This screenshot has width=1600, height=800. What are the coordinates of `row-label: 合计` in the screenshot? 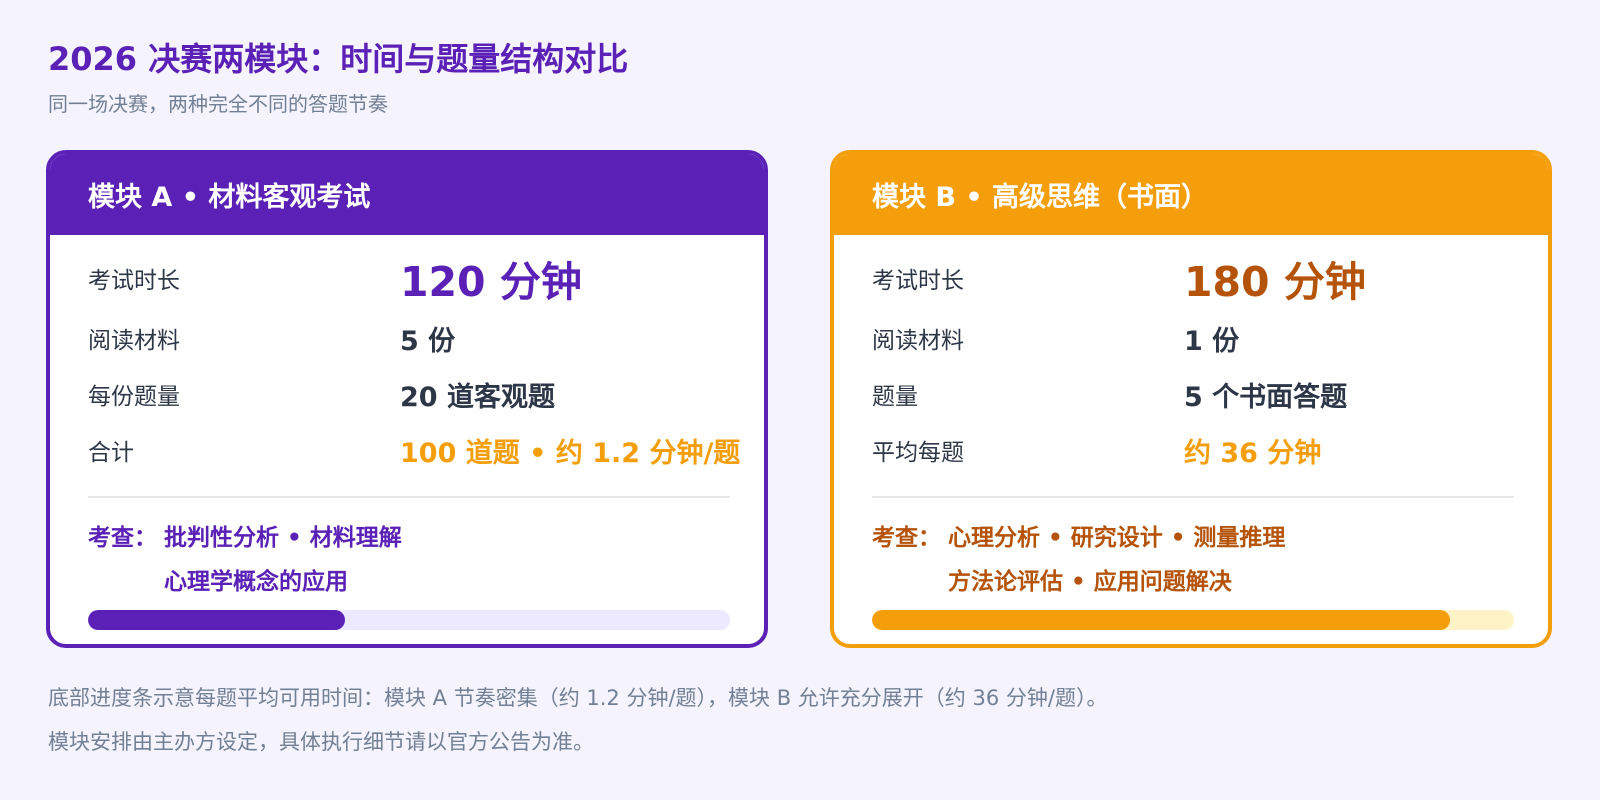 It's located at (111, 453).